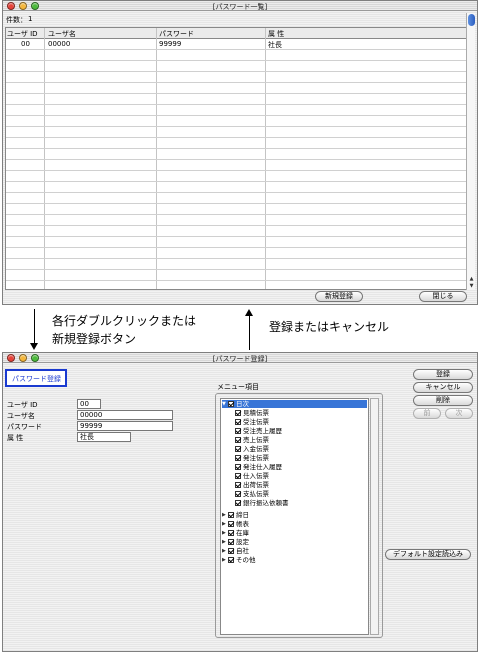 This screenshot has width=480, height=654. Describe the element at coordinates (471, 279) in the screenshot. I see `scroll-up-arrow-icon: ▲` at that location.